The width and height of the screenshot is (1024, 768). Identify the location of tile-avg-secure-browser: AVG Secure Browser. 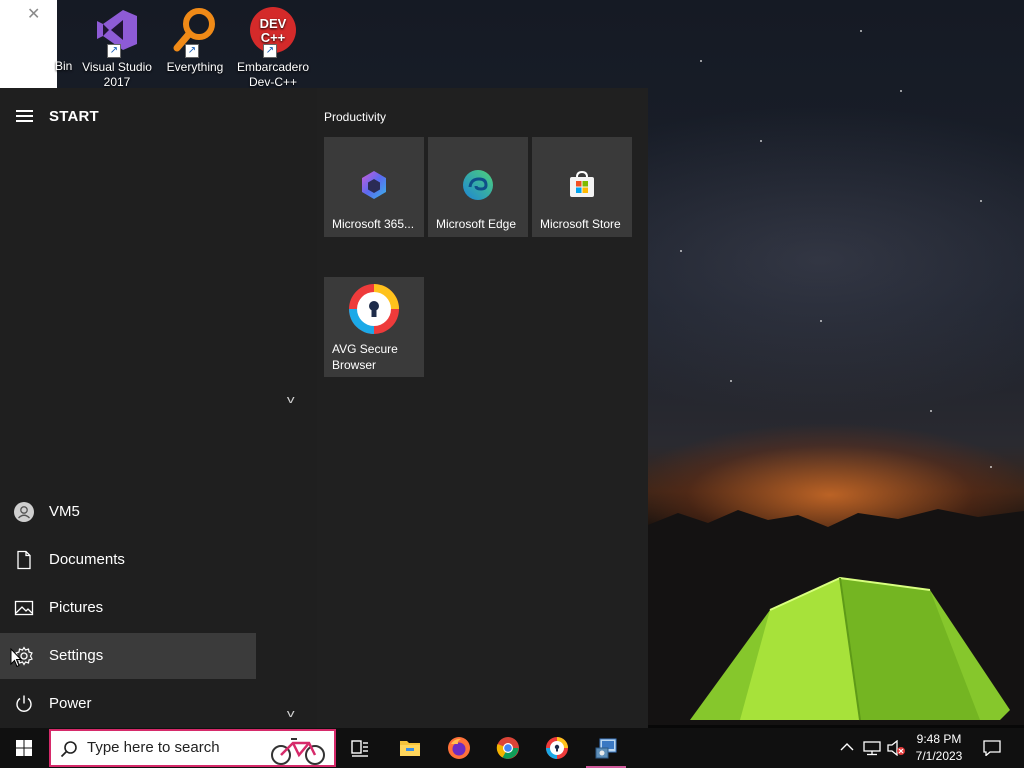
(374, 327).